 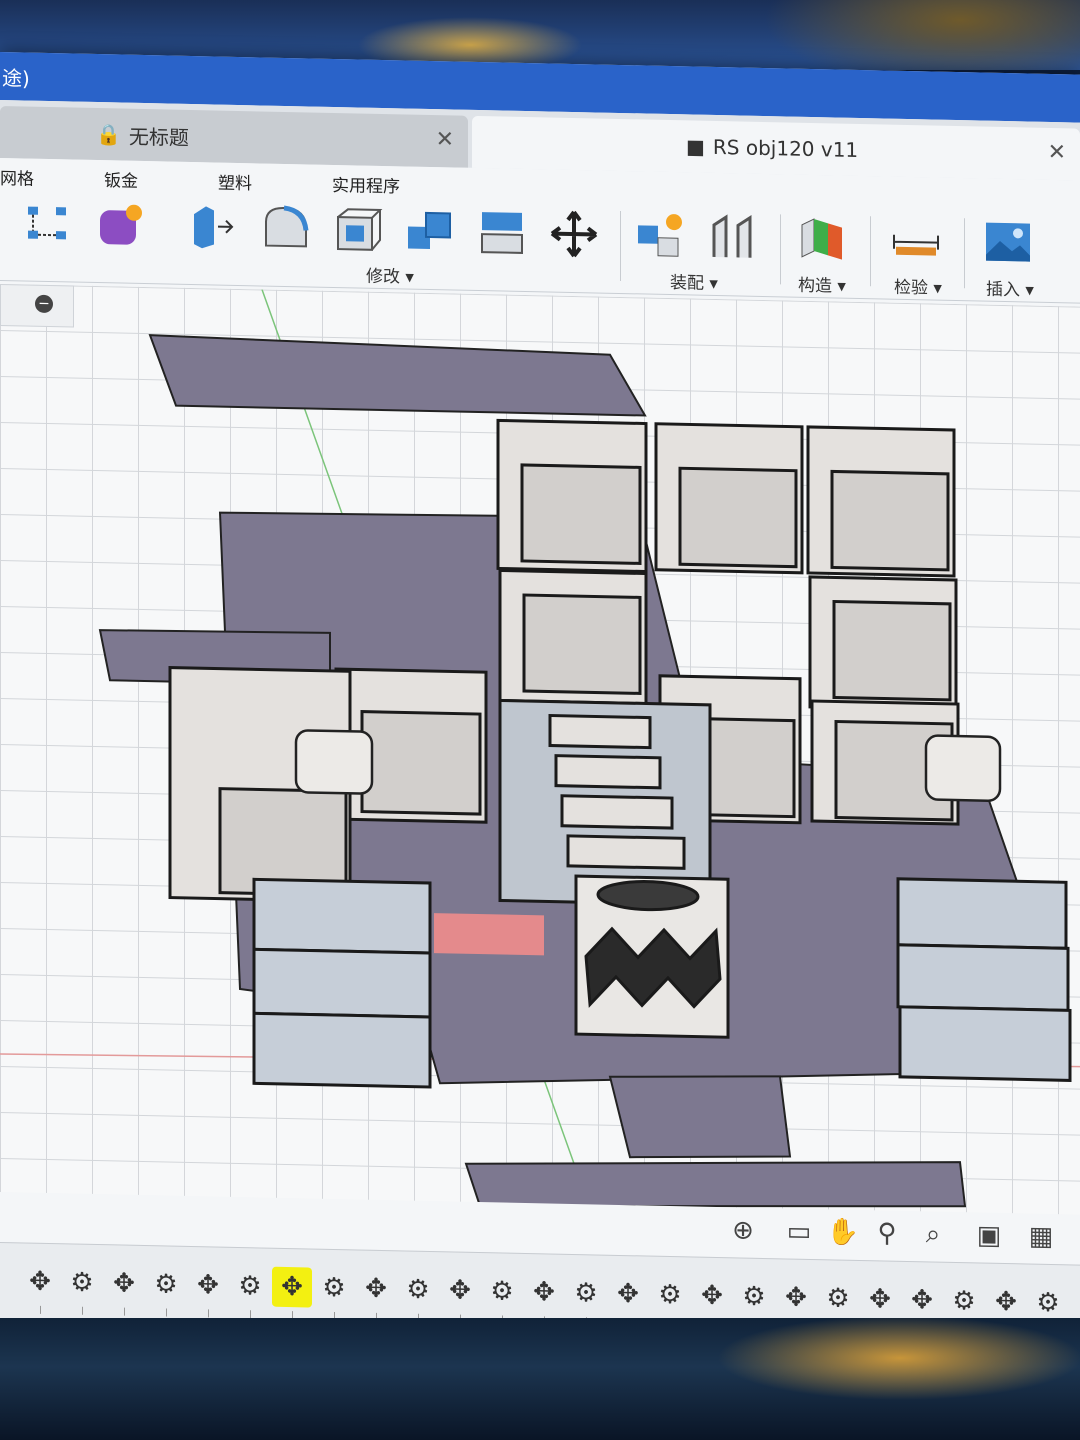 What do you see at coordinates (989, 1235) in the screenshot?
I see `display-settings-icon: ▣` at bounding box center [989, 1235].